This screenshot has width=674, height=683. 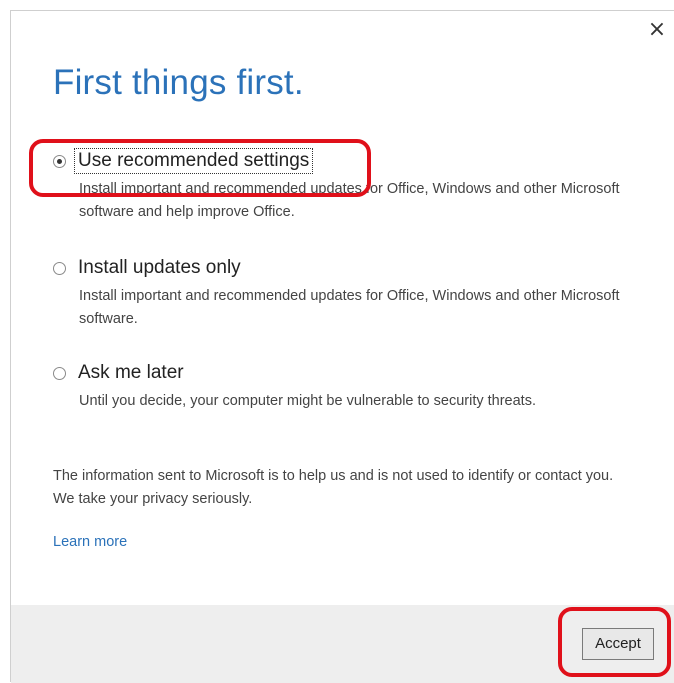 I want to click on radio-button-checked, so click(x=59, y=161).